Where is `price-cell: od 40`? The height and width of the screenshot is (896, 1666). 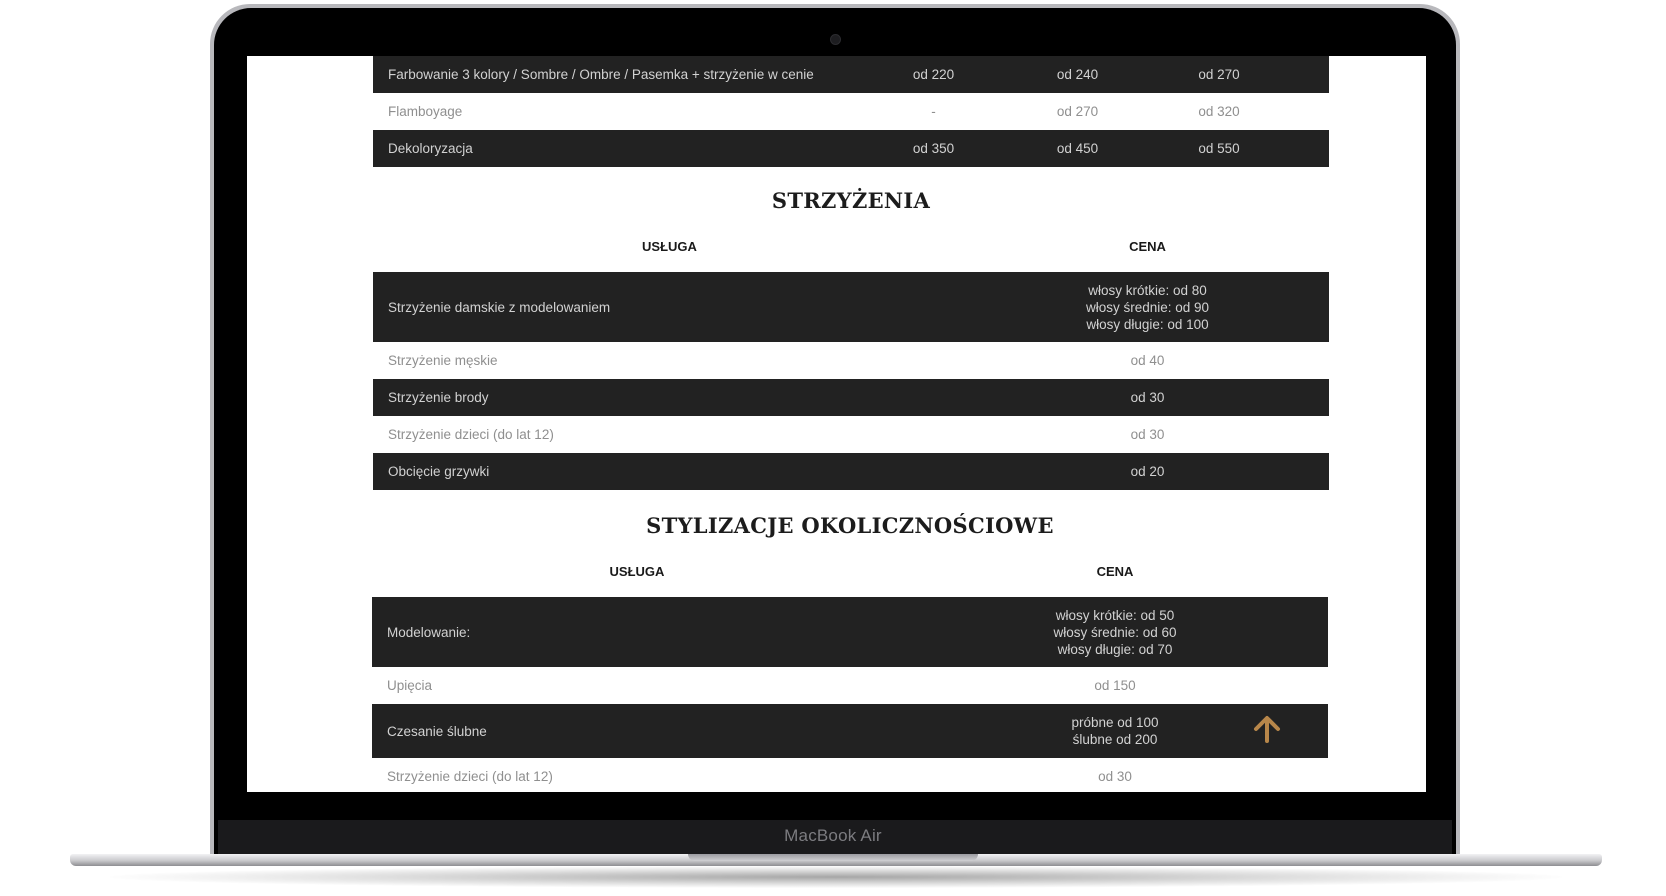
price-cell: od 40 is located at coordinates (1147, 360).